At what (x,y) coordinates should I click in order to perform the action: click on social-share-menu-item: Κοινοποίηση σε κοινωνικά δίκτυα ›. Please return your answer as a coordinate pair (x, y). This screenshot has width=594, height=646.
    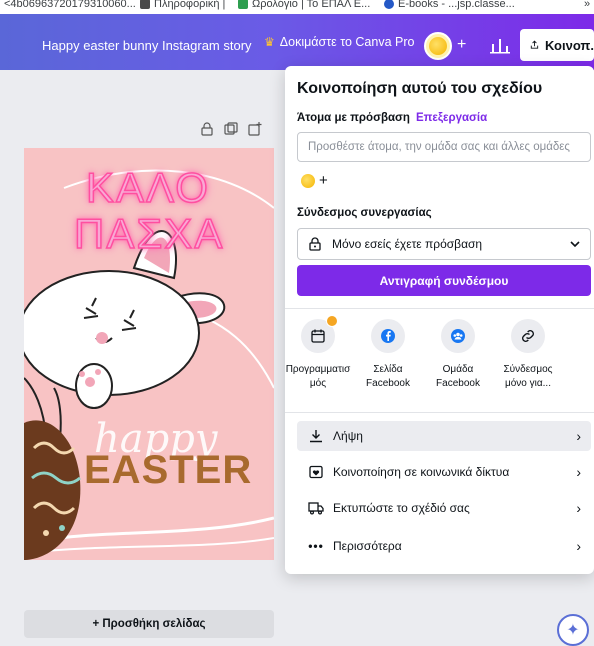
    Looking at the image, I should click on (444, 472).